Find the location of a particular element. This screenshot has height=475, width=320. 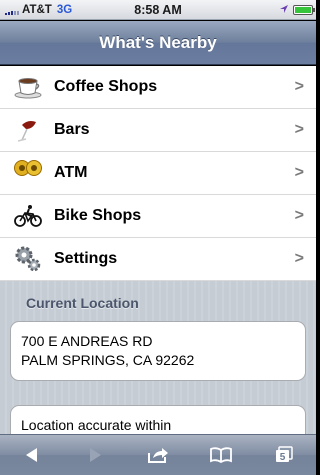

share-icon is located at coordinates (157, 455).